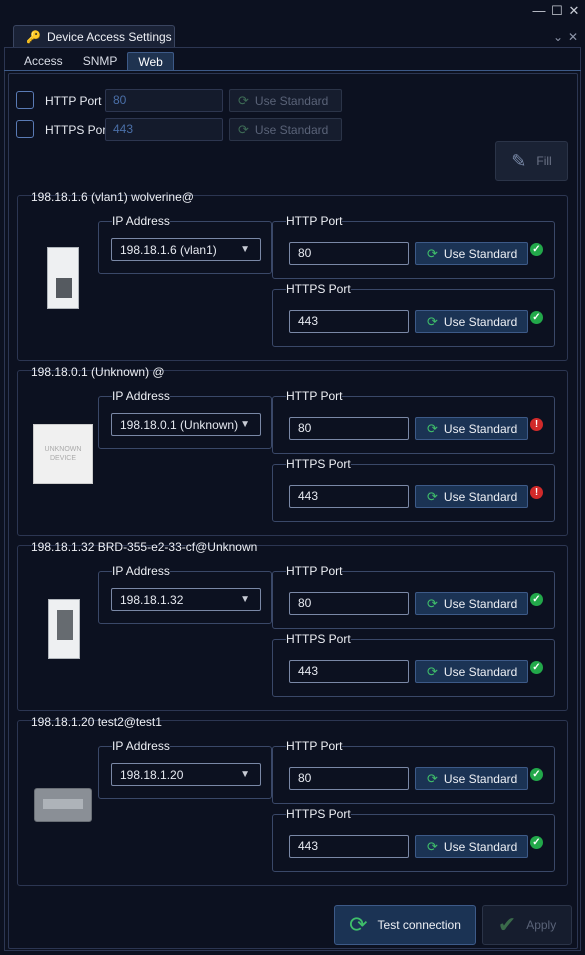  Describe the element at coordinates (544, 161) in the screenshot. I see `fill-label: Fill` at that location.